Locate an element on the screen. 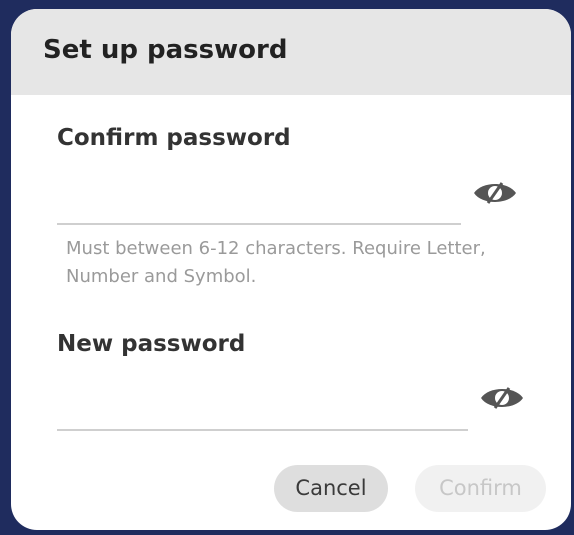 The height and width of the screenshot is (535, 574). dialog-title: Set up password is located at coordinates (165, 50).